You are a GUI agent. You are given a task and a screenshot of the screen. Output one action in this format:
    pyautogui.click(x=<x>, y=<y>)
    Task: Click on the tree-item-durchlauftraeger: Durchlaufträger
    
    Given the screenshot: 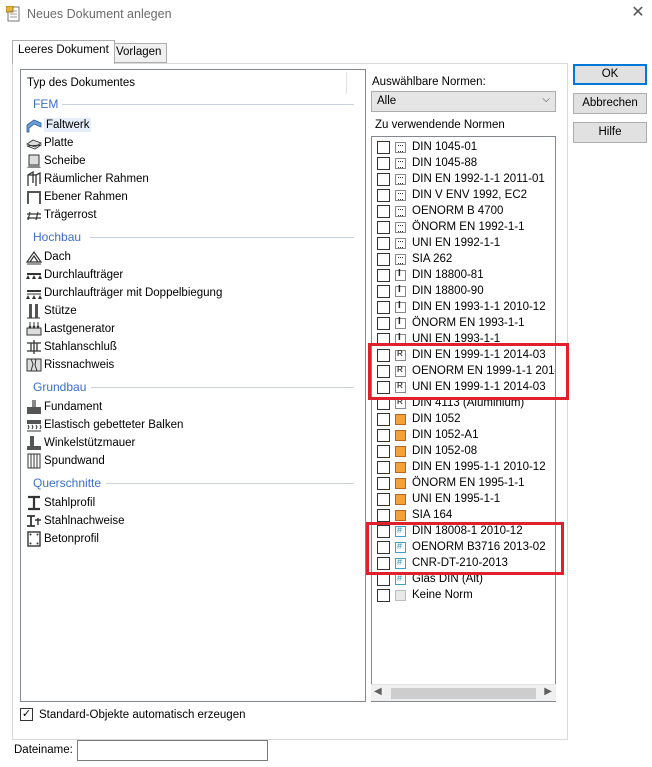 What is the action you would take?
    pyautogui.click(x=74, y=275)
    